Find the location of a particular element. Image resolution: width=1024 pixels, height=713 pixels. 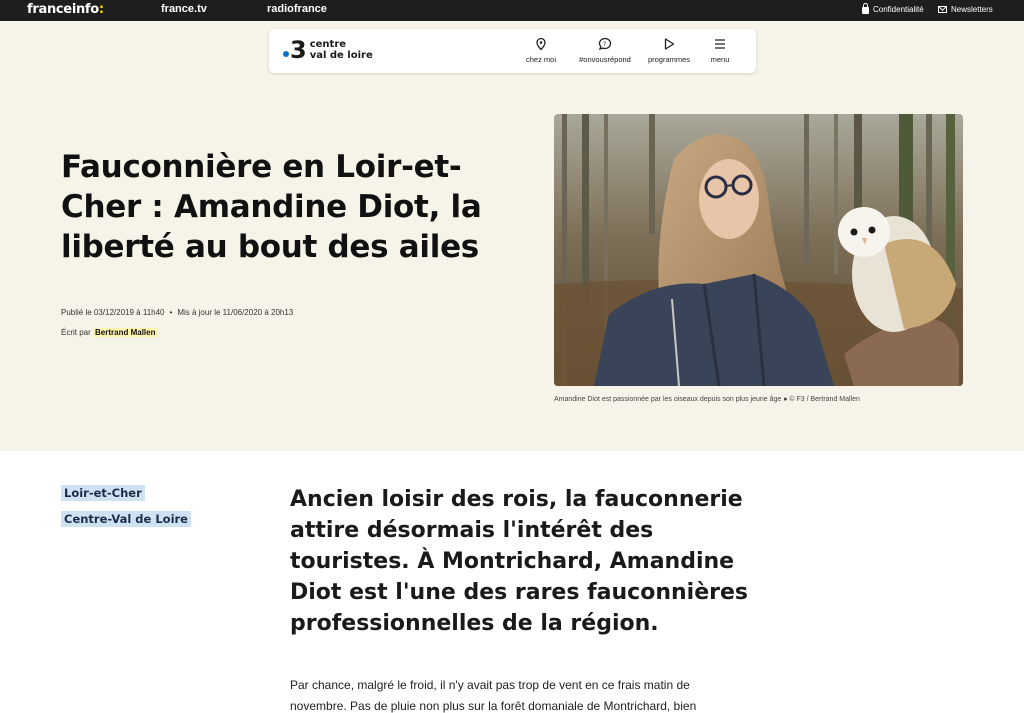

francetv-link: france.tv is located at coordinates (184, 9).